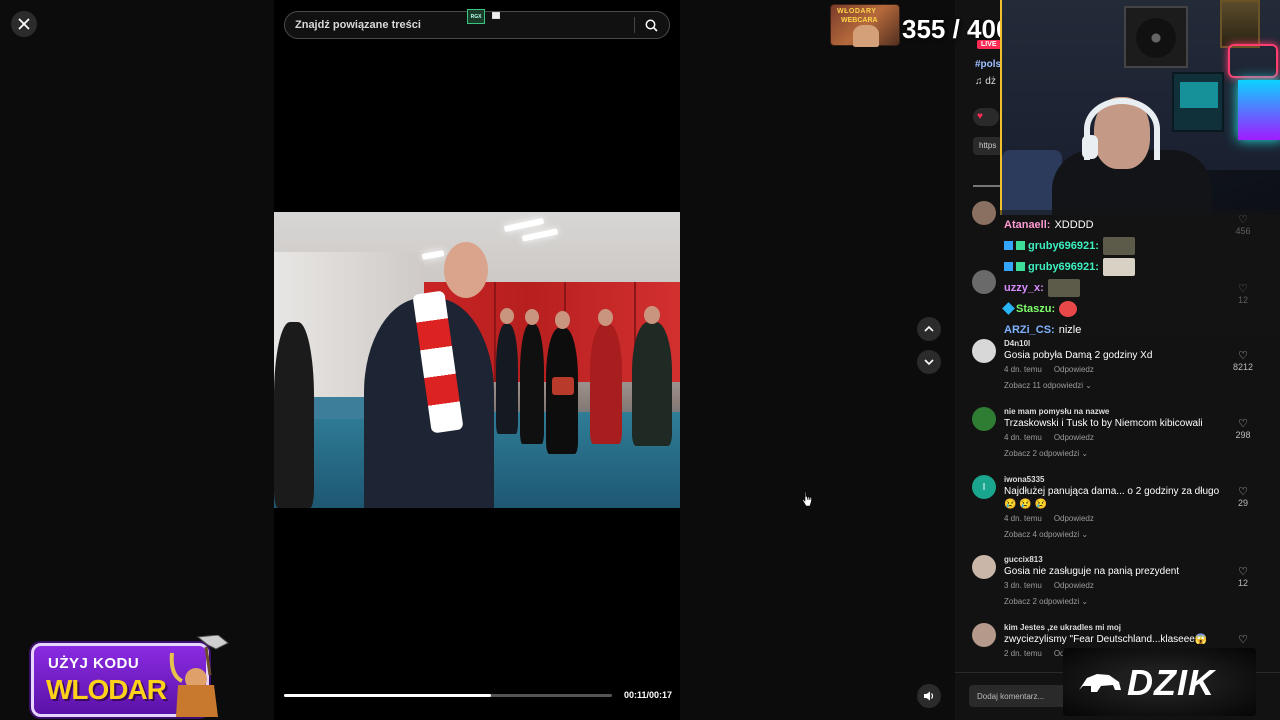 The width and height of the screenshot is (1280, 720). I want to click on chat-username: Staszu:, so click(1035, 309).